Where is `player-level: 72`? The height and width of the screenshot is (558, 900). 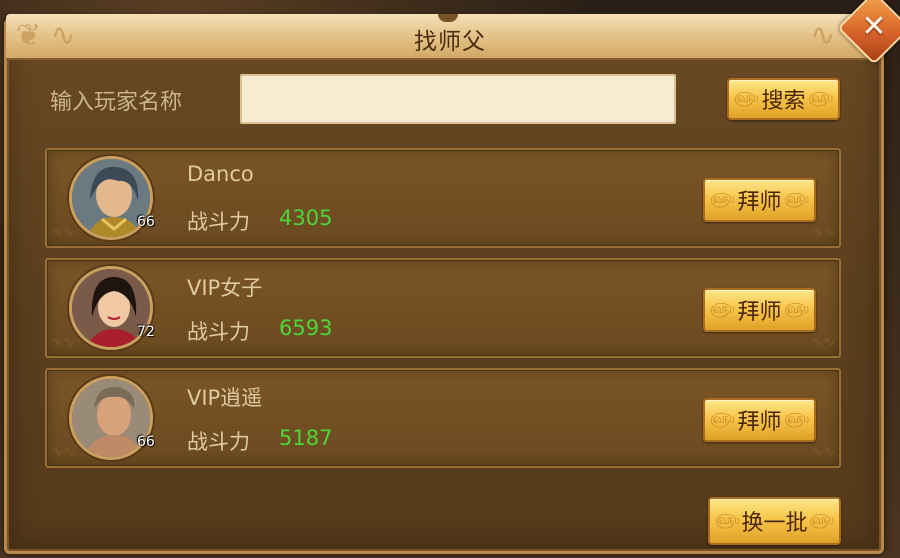 player-level: 72 is located at coordinates (146, 332).